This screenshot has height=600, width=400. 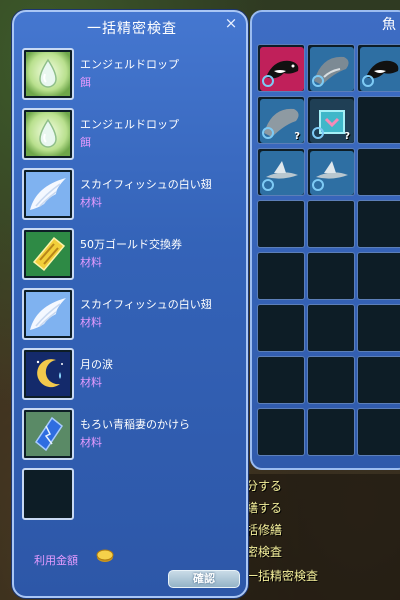 I want to click on moon-tear-icon, so click(x=48, y=374).